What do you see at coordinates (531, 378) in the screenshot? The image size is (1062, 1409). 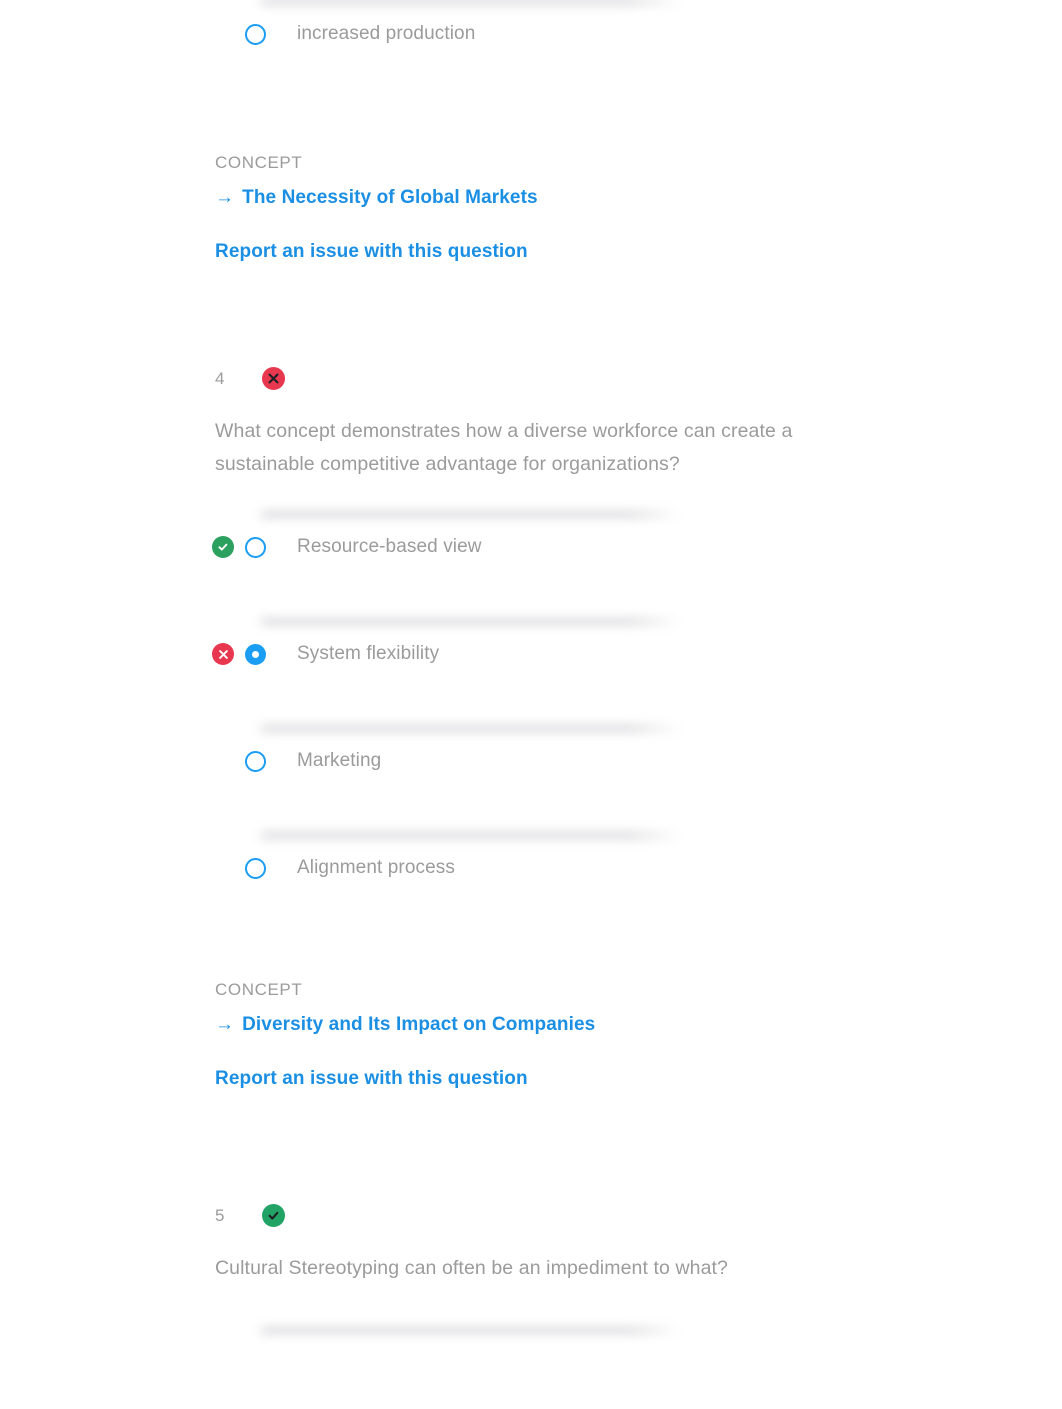 I see `question-header-4: 4` at bounding box center [531, 378].